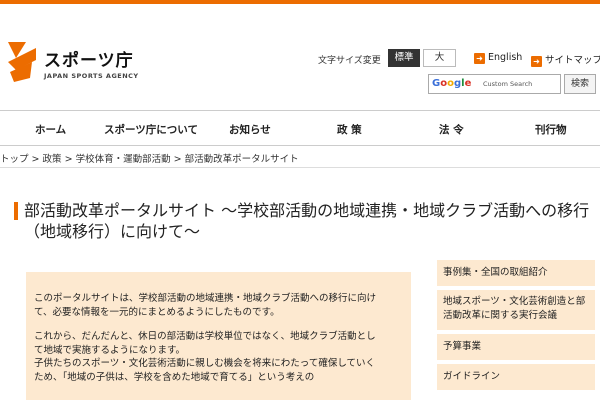 The width and height of the screenshot is (600, 400). I want to click on nav-item-policy: 政 策, so click(349, 129).